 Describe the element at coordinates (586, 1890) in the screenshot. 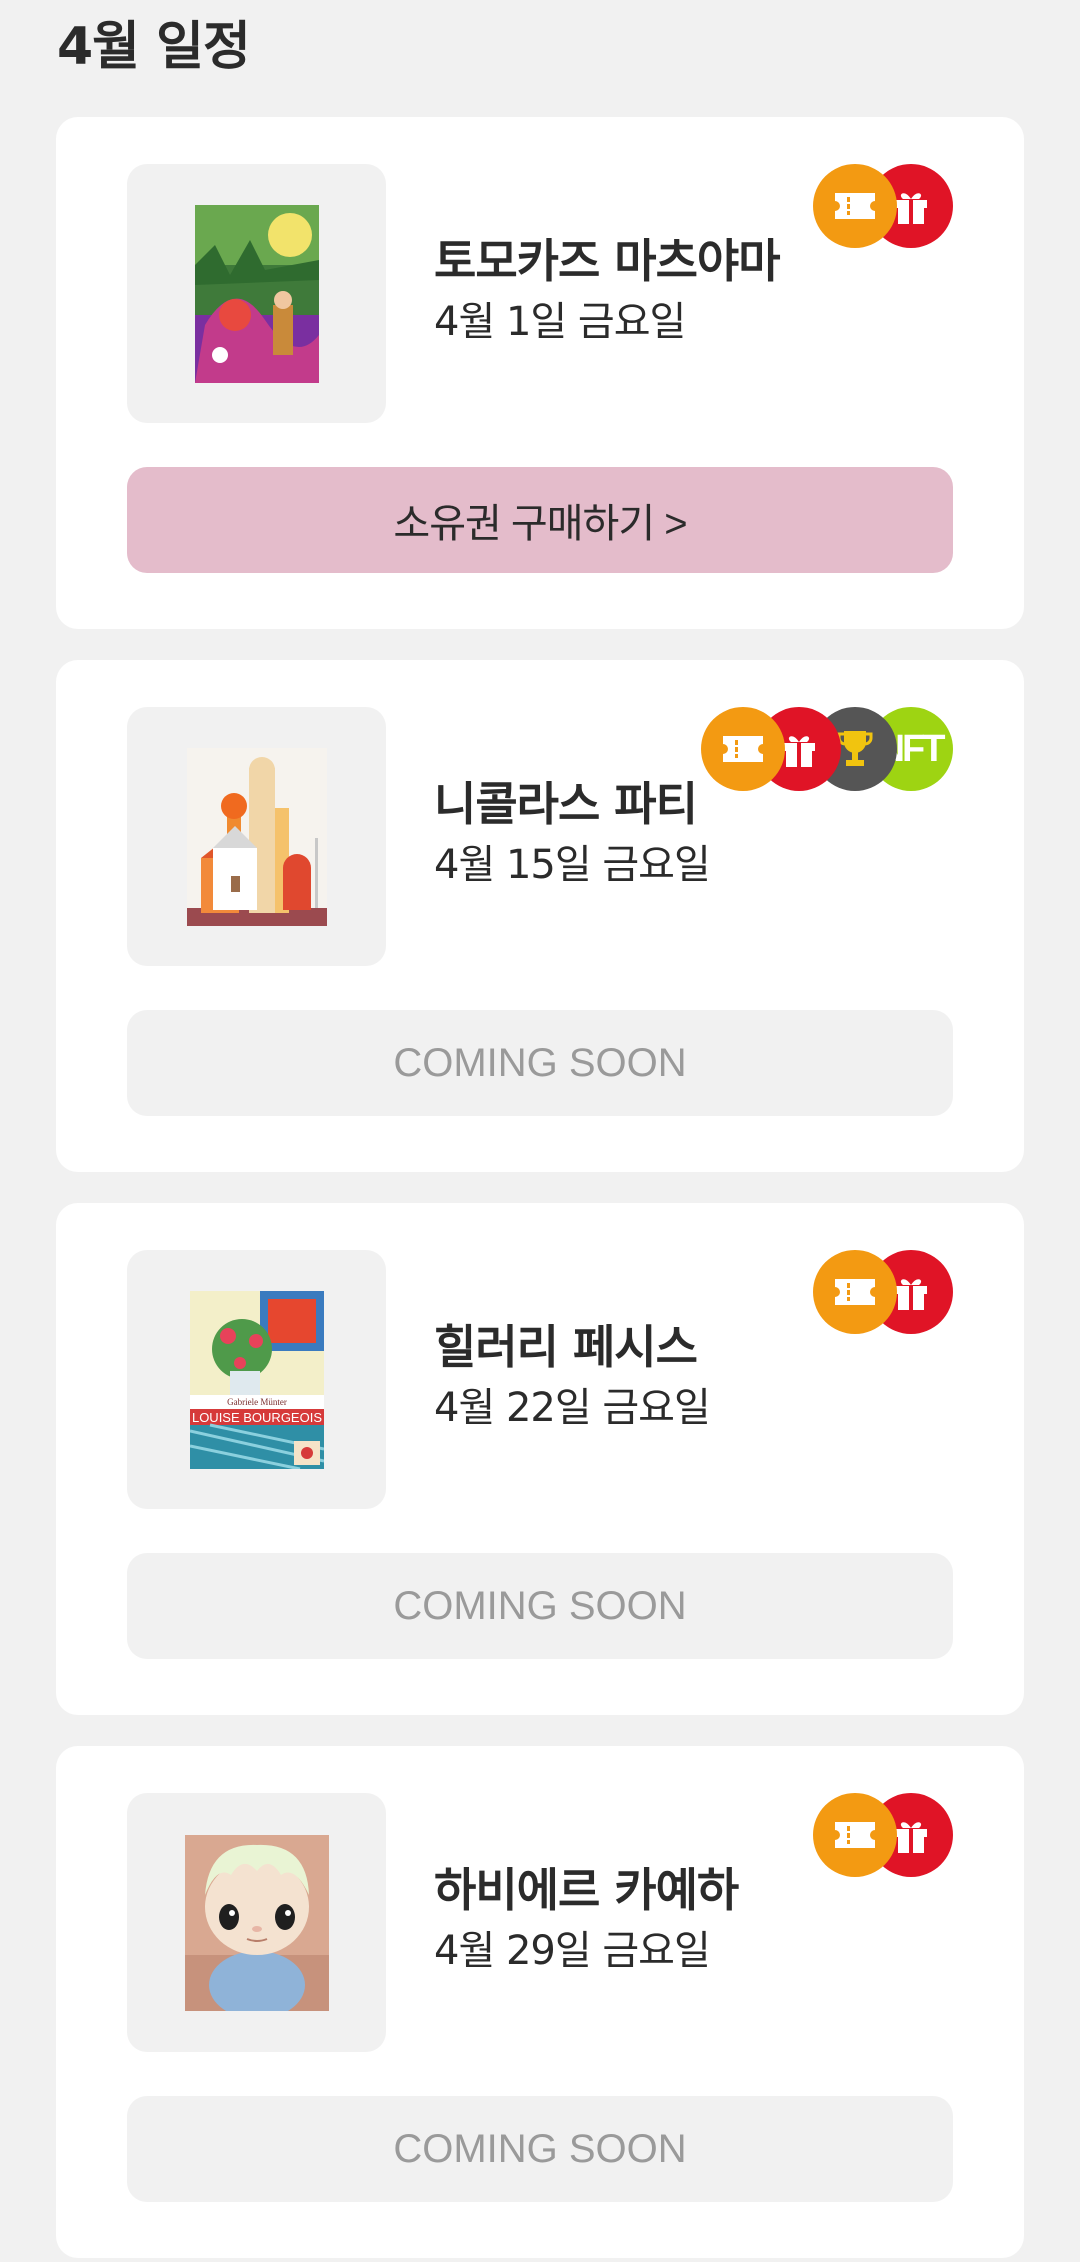

I see `event-title: 하비에르 카예하` at that location.